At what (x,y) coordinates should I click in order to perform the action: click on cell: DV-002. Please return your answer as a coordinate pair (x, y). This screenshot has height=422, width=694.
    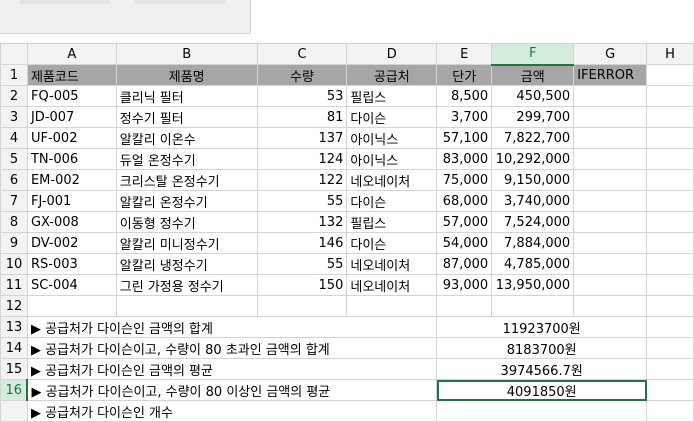
    Looking at the image, I should click on (71, 243).